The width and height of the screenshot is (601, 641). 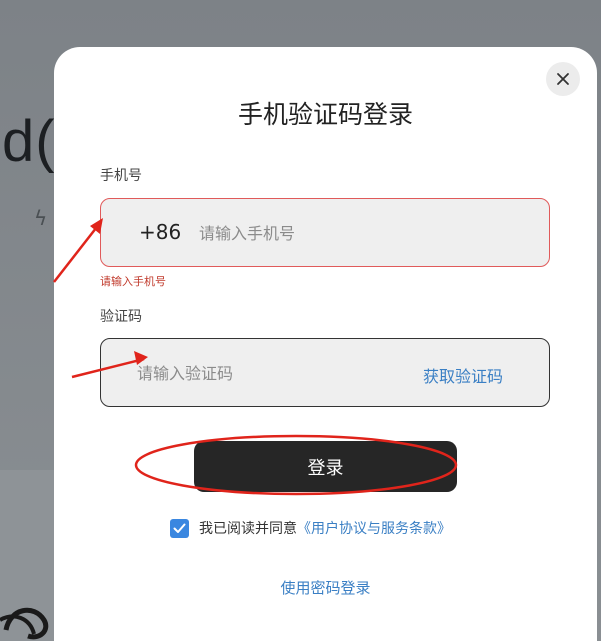 I want to click on agreement-row: 我已阅读并同意 《用户协议与服务条款》, so click(x=310, y=528).